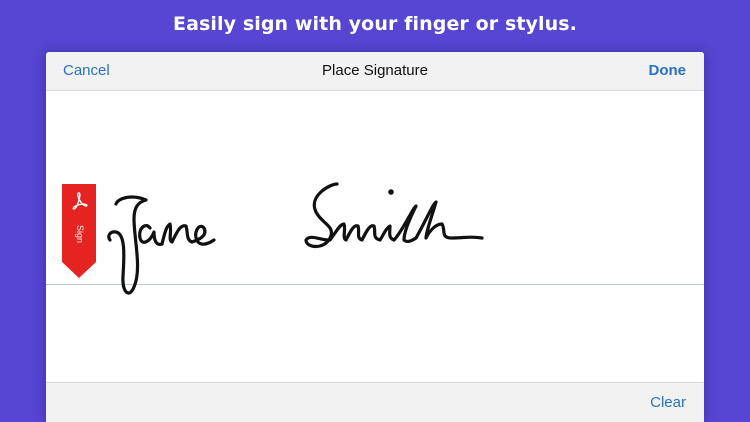 The height and width of the screenshot is (422, 750). Describe the element at coordinates (86, 71) in the screenshot. I see `cancel-button: Cancel` at that location.